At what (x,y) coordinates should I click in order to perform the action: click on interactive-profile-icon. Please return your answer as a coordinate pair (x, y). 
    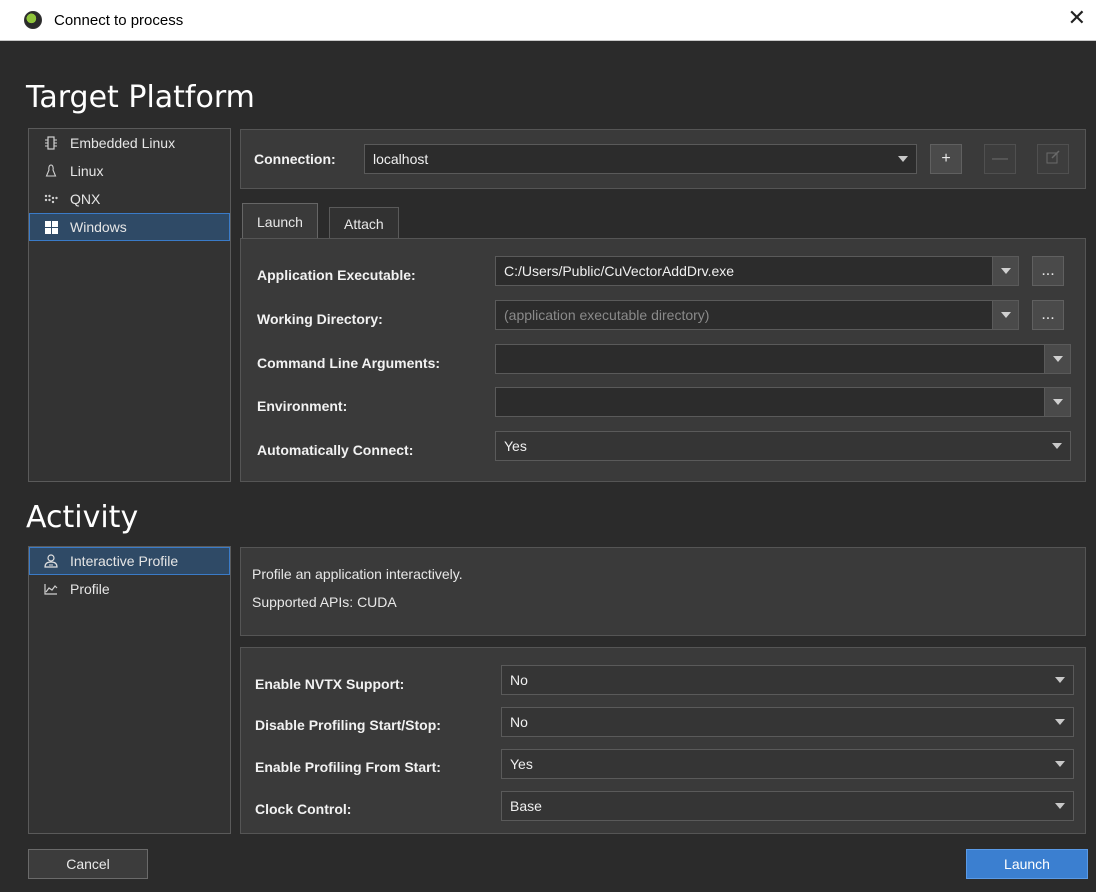
    Looking at the image, I should click on (51, 561).